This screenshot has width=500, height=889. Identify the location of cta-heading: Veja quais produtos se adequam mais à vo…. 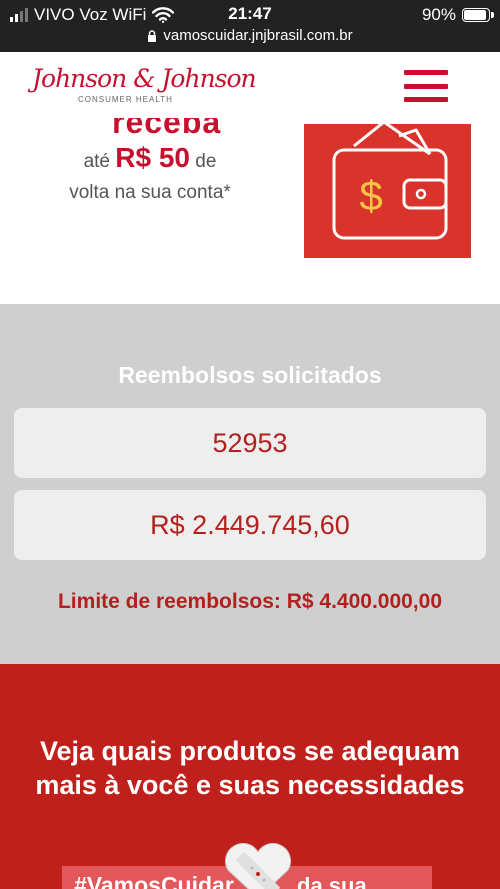
(250, 768).